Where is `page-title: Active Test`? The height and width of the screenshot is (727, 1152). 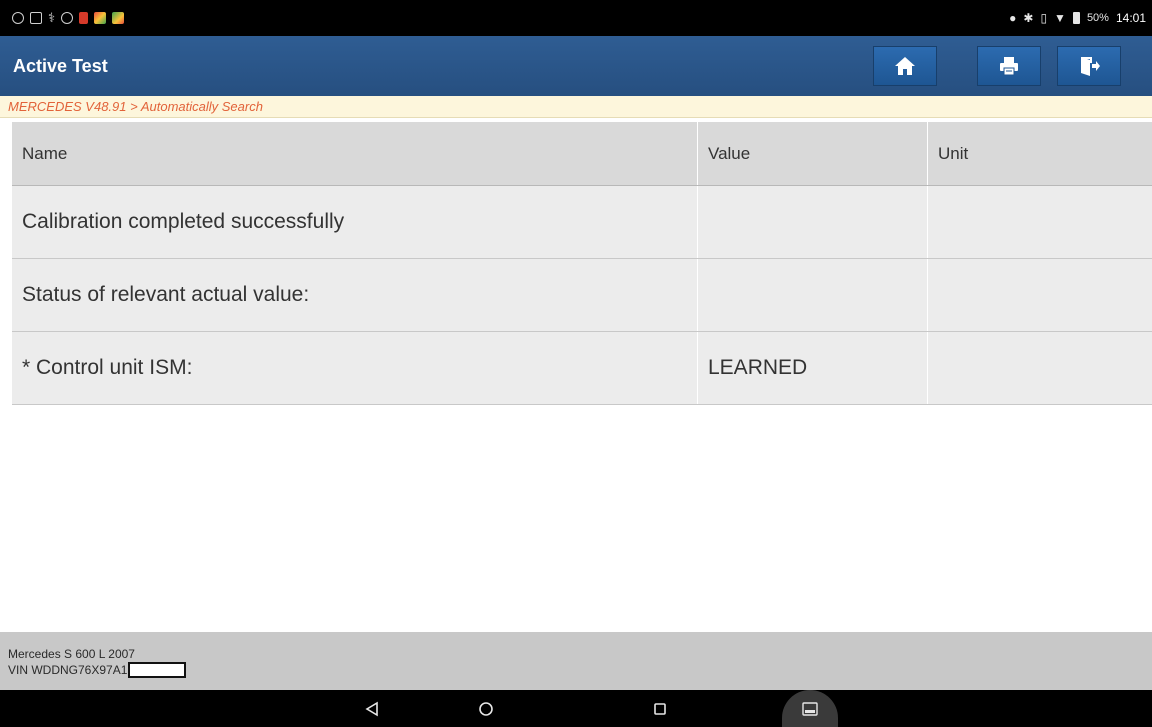 page-title: Active Test is located at coordinates (60, 66).